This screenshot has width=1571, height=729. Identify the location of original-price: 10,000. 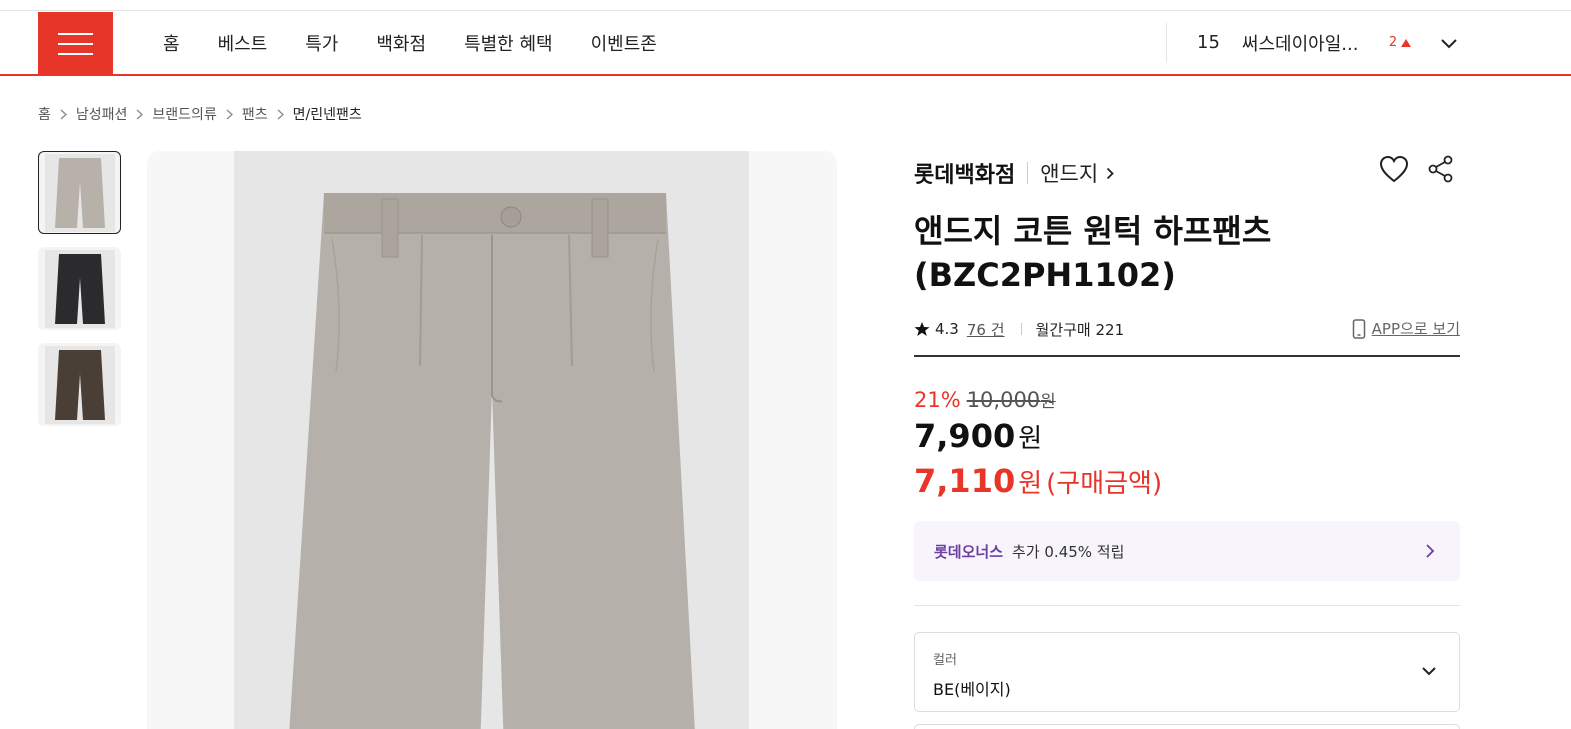
(1003, 400).